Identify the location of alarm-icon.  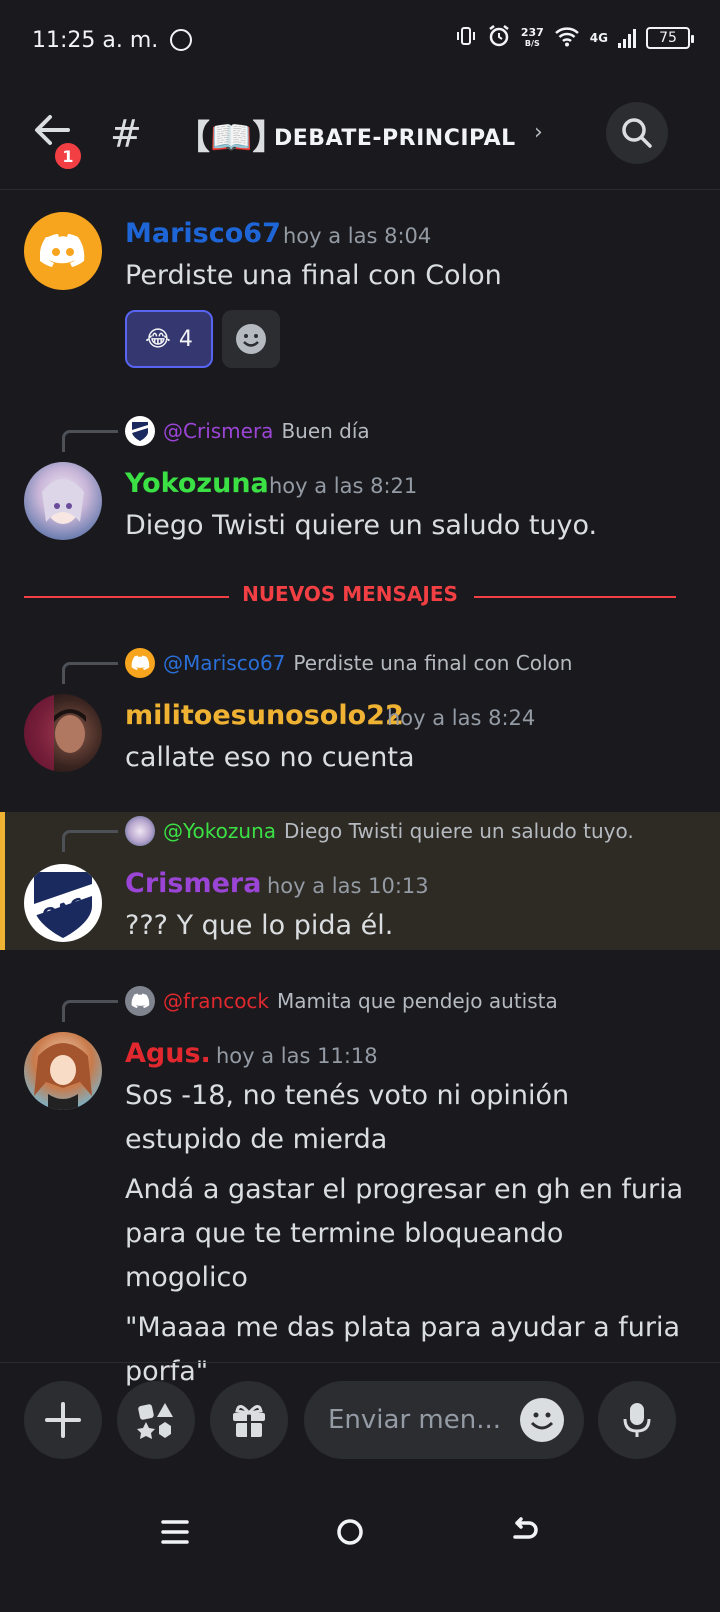
(499, 37).